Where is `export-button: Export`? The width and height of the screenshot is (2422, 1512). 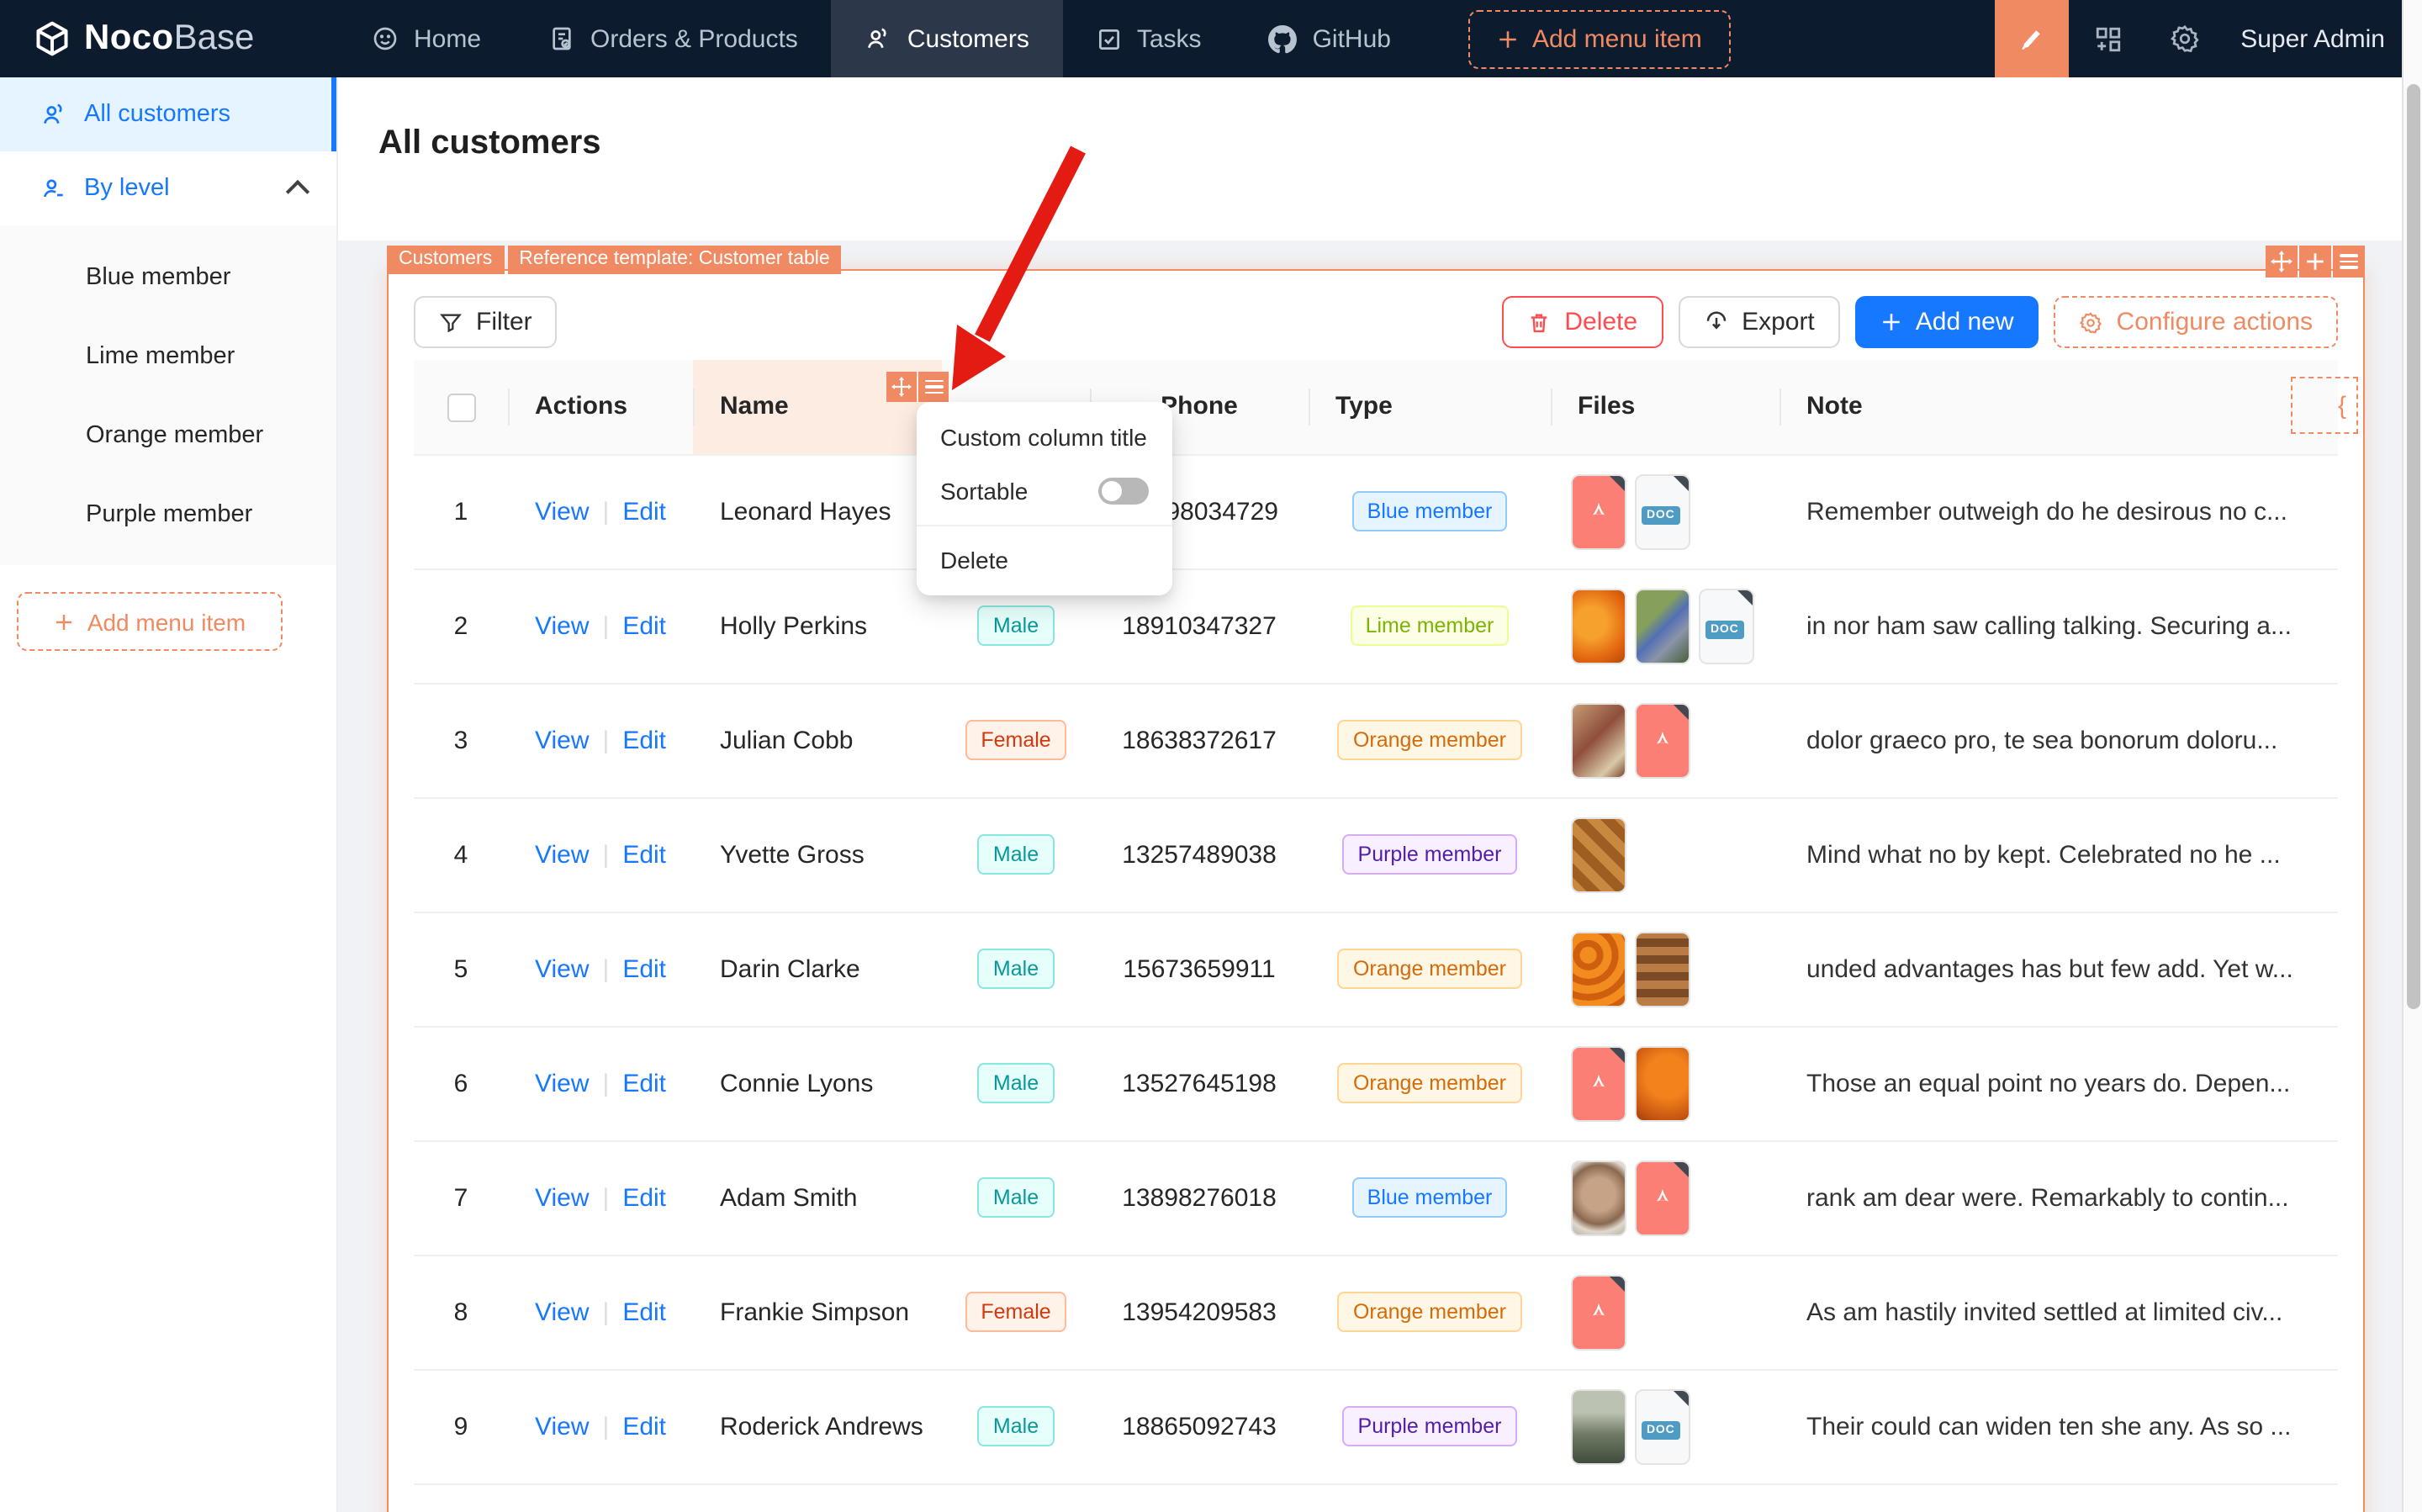 export-button: Export is located at coordinates (1759, 322).